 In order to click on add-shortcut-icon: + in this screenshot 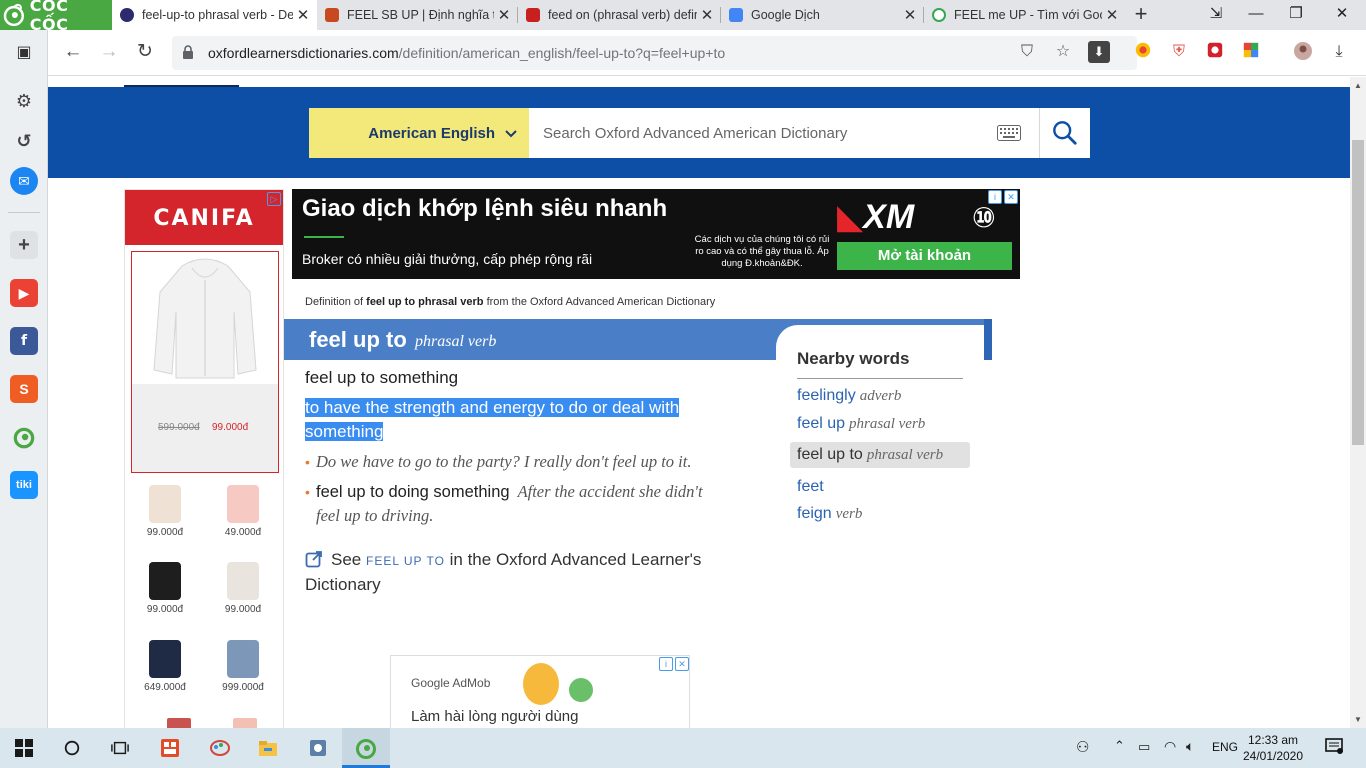, I will do `click(24, 245)`.